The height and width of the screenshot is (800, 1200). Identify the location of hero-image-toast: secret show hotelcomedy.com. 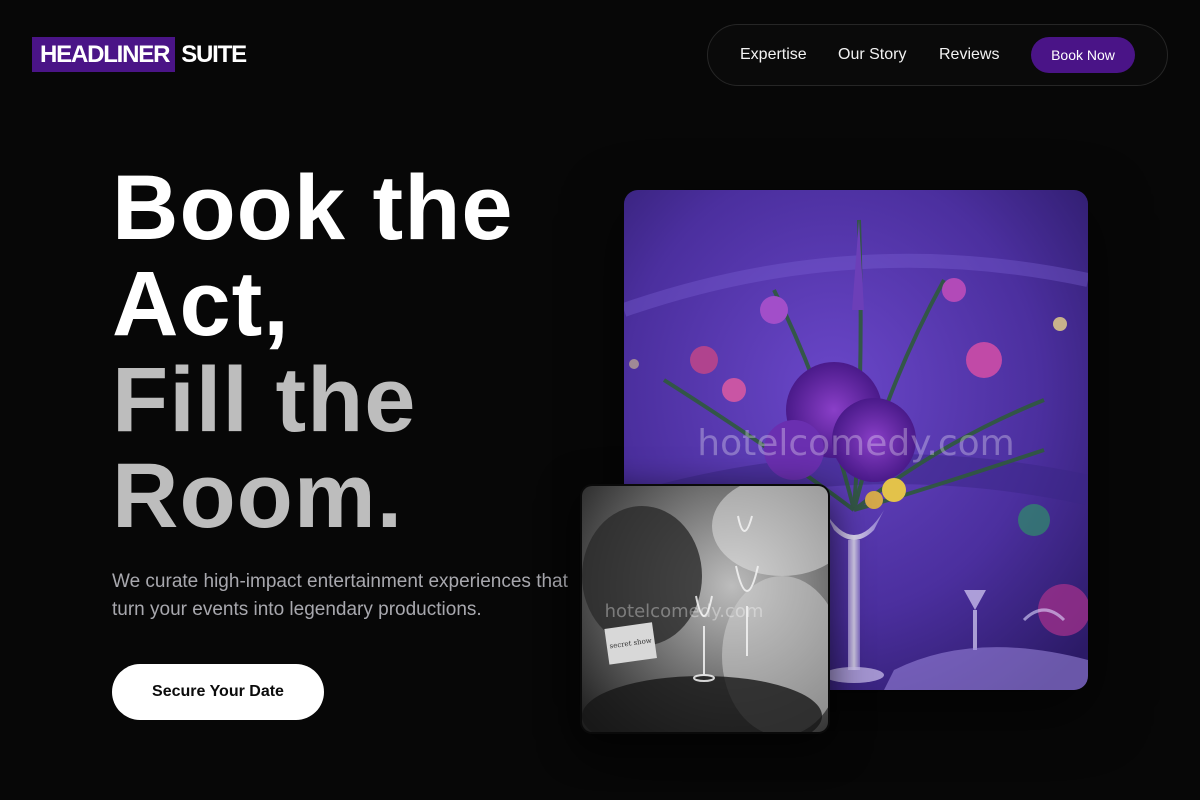
(705, 609).